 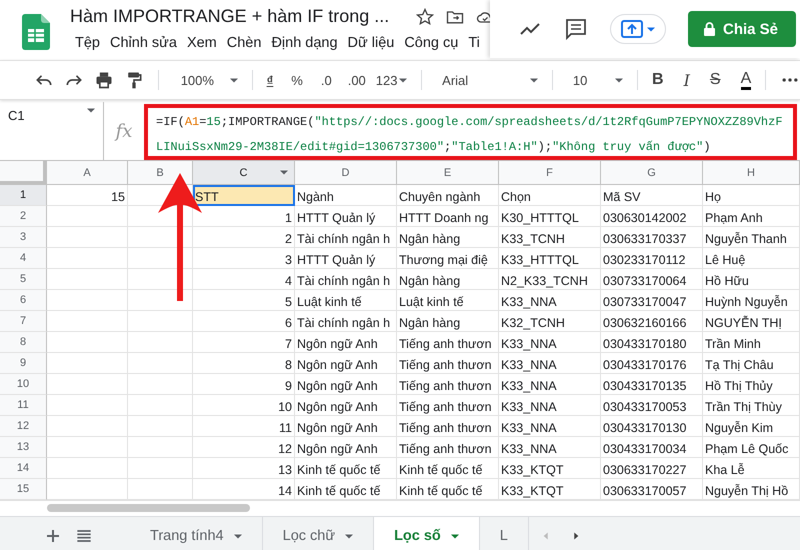 I want to click on table-cell: 030433170176, so click(x=652, y=363).